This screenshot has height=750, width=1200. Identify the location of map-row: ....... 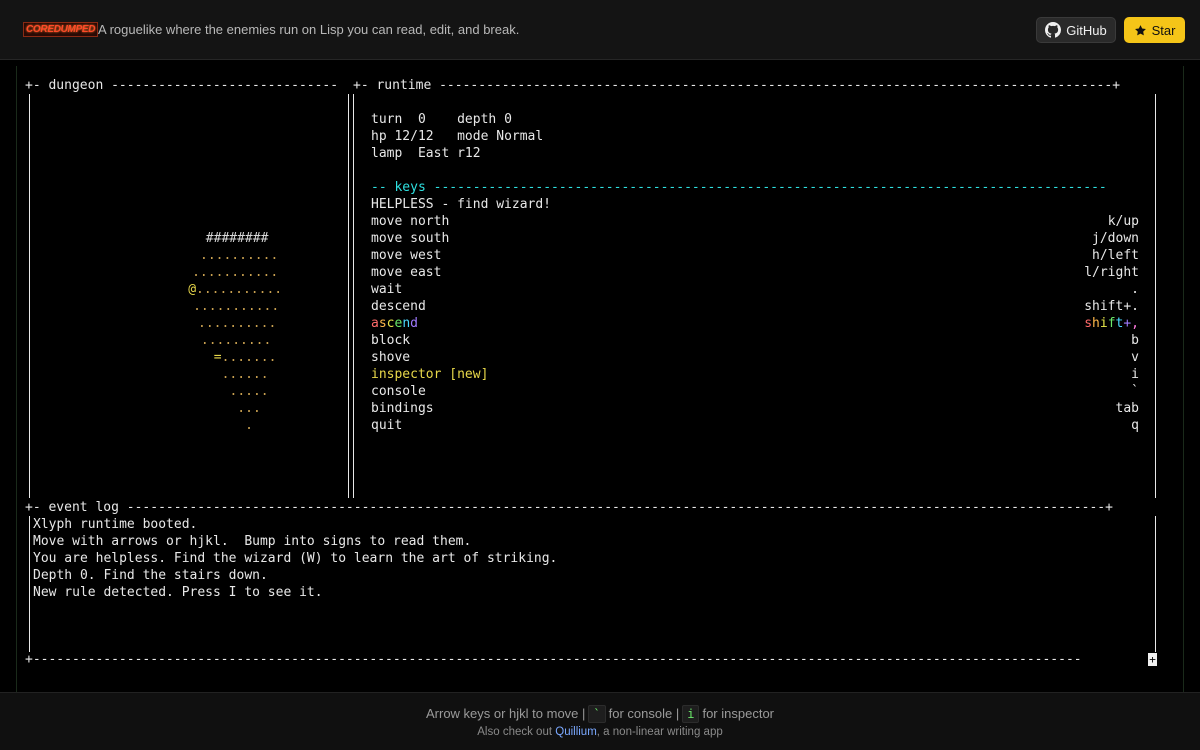
(245, 374).